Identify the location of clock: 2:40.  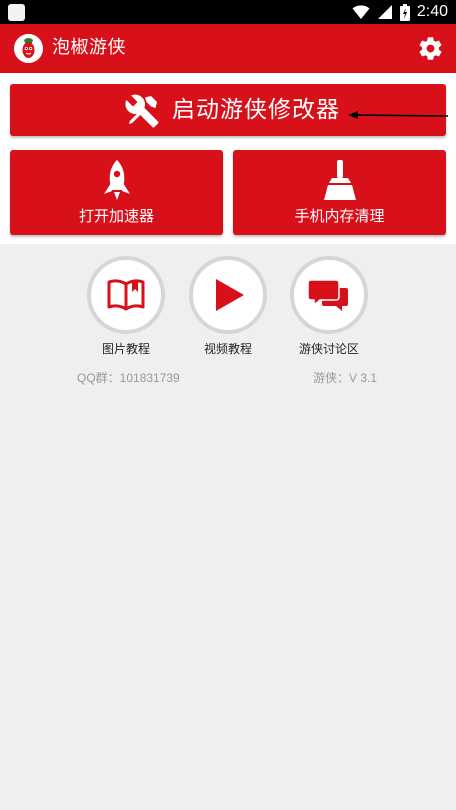
(432, 11).